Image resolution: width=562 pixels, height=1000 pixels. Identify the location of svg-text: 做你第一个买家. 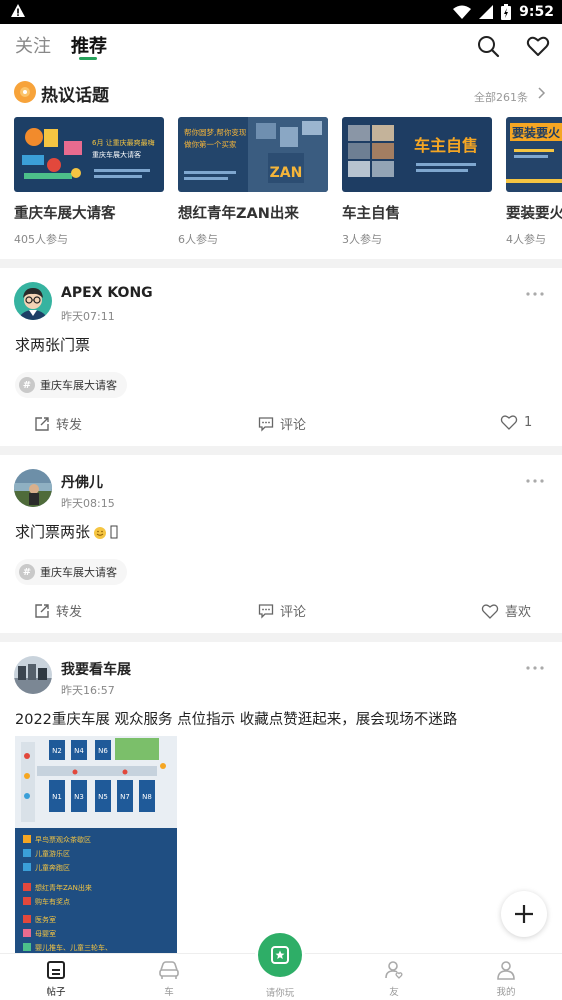
(210, 144).